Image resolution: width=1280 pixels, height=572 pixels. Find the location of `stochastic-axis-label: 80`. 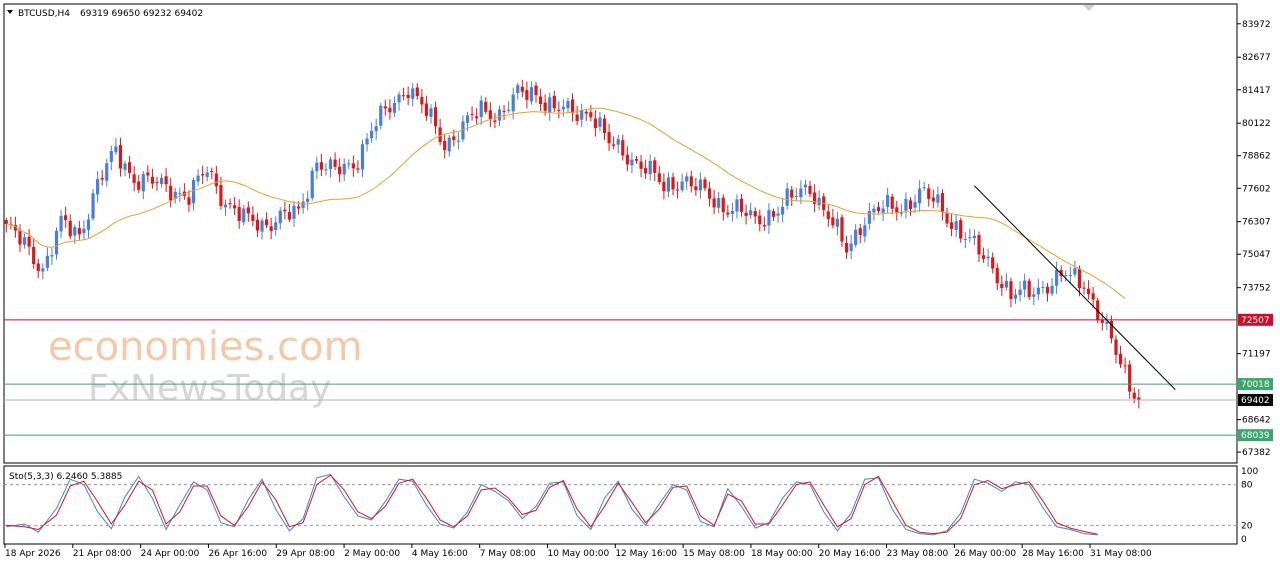

stochastic-axis-label: 80 is located at coordinates (1247, 486).